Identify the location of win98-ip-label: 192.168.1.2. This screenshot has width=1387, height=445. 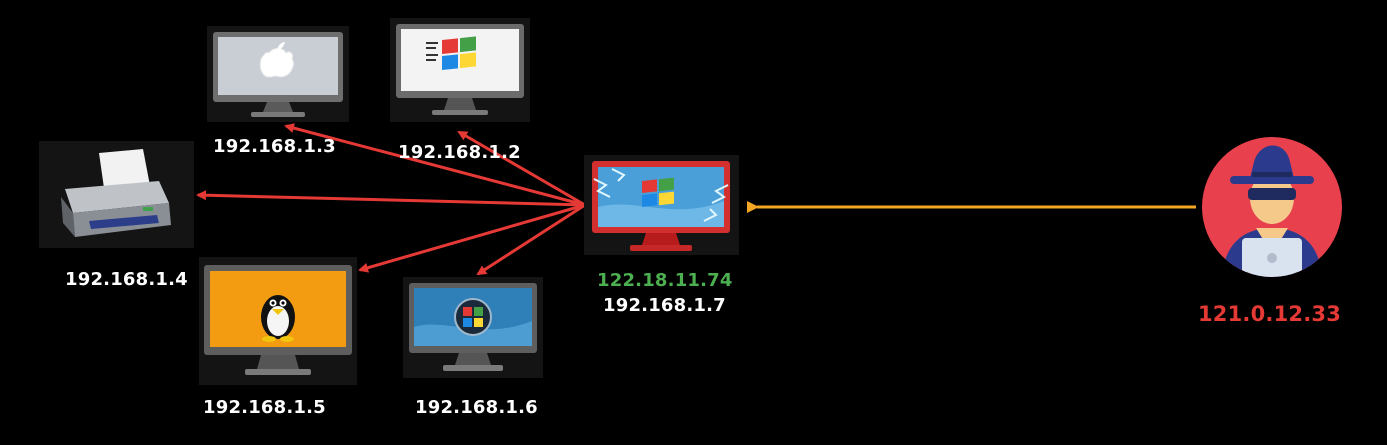
(459, 152).